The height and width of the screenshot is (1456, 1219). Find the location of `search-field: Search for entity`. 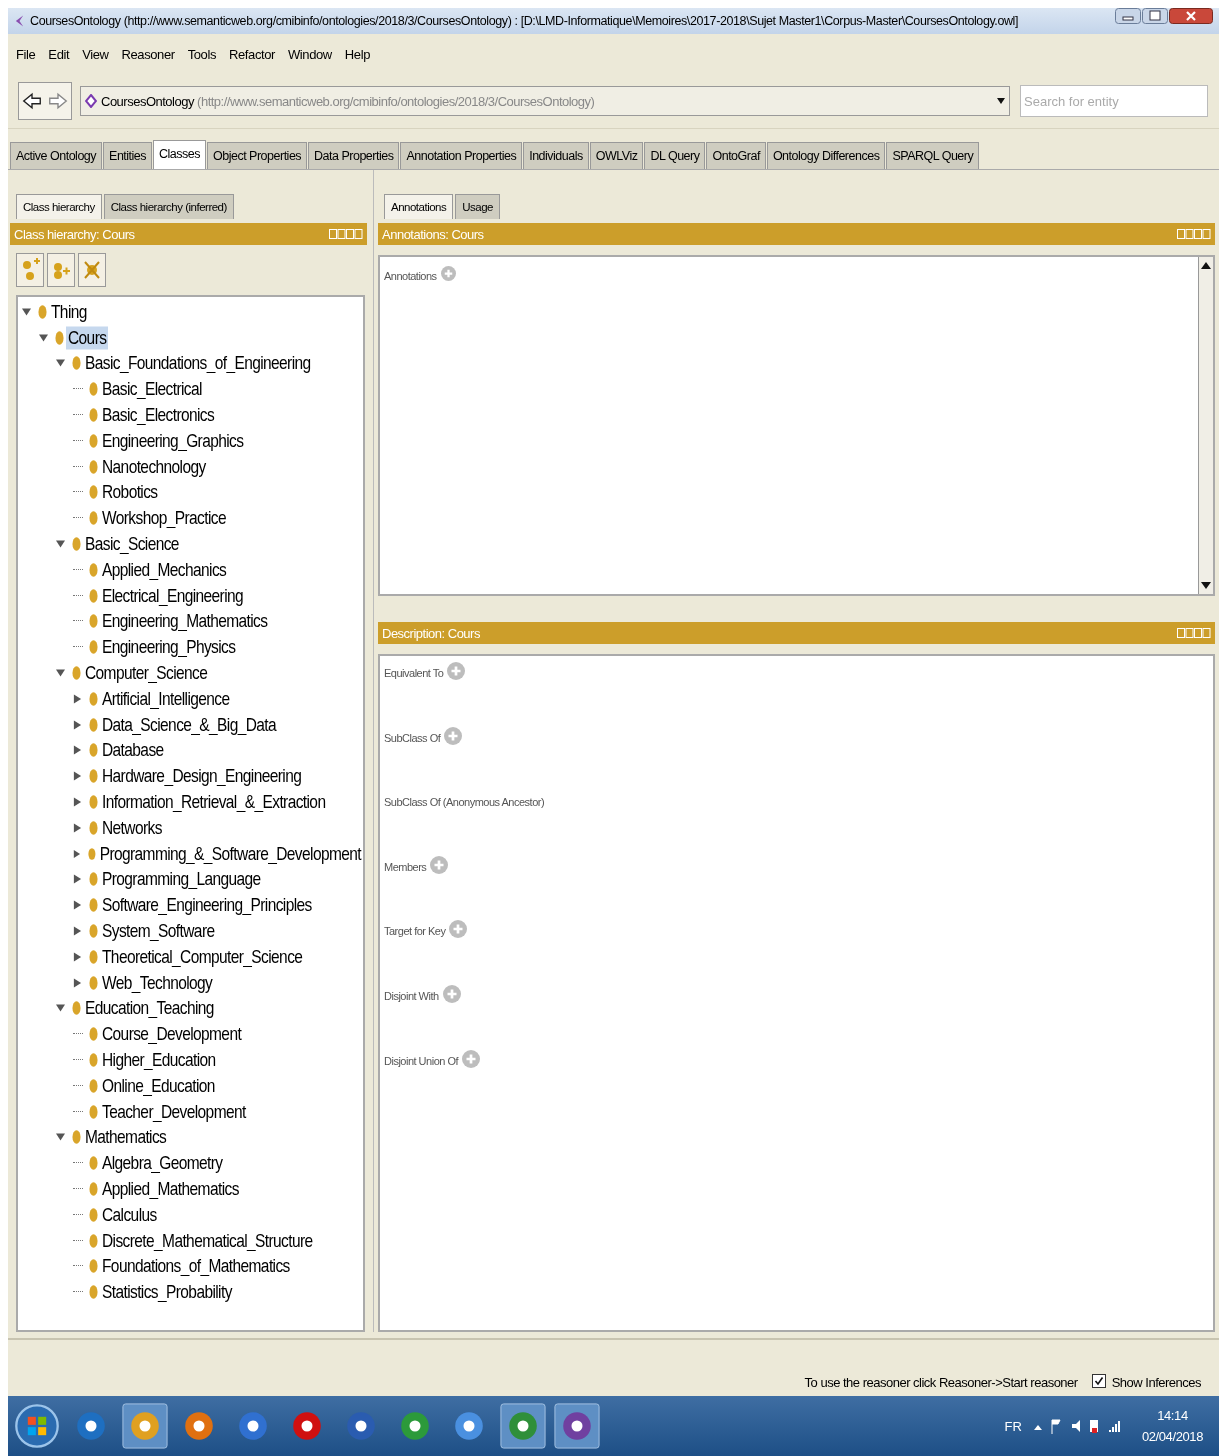

search-field: Search for entity is located at coordinates (1114, 101).